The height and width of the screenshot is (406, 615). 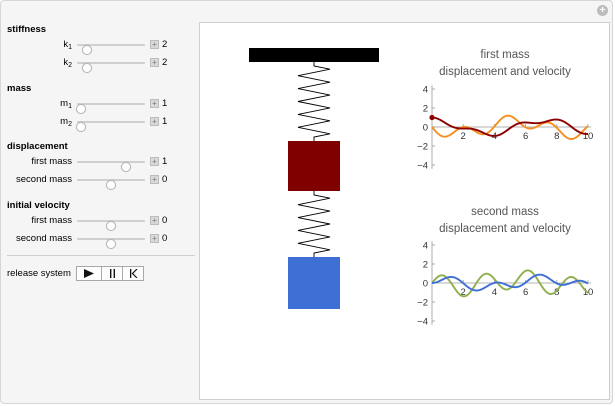 I want to click on velocity-second-control: second mass + 0, so click(x=100, y=240).